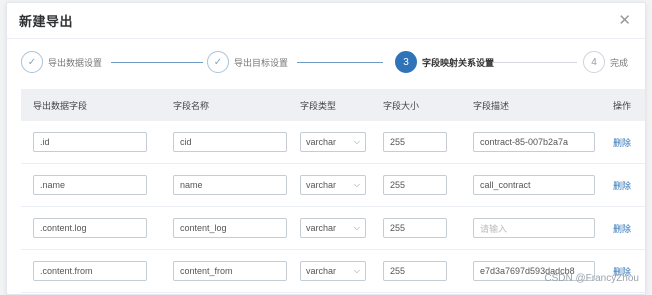  Describe the element at coordinates (191, 105) in the screenshot. I see `header-field-name: 字段名称` at that location.